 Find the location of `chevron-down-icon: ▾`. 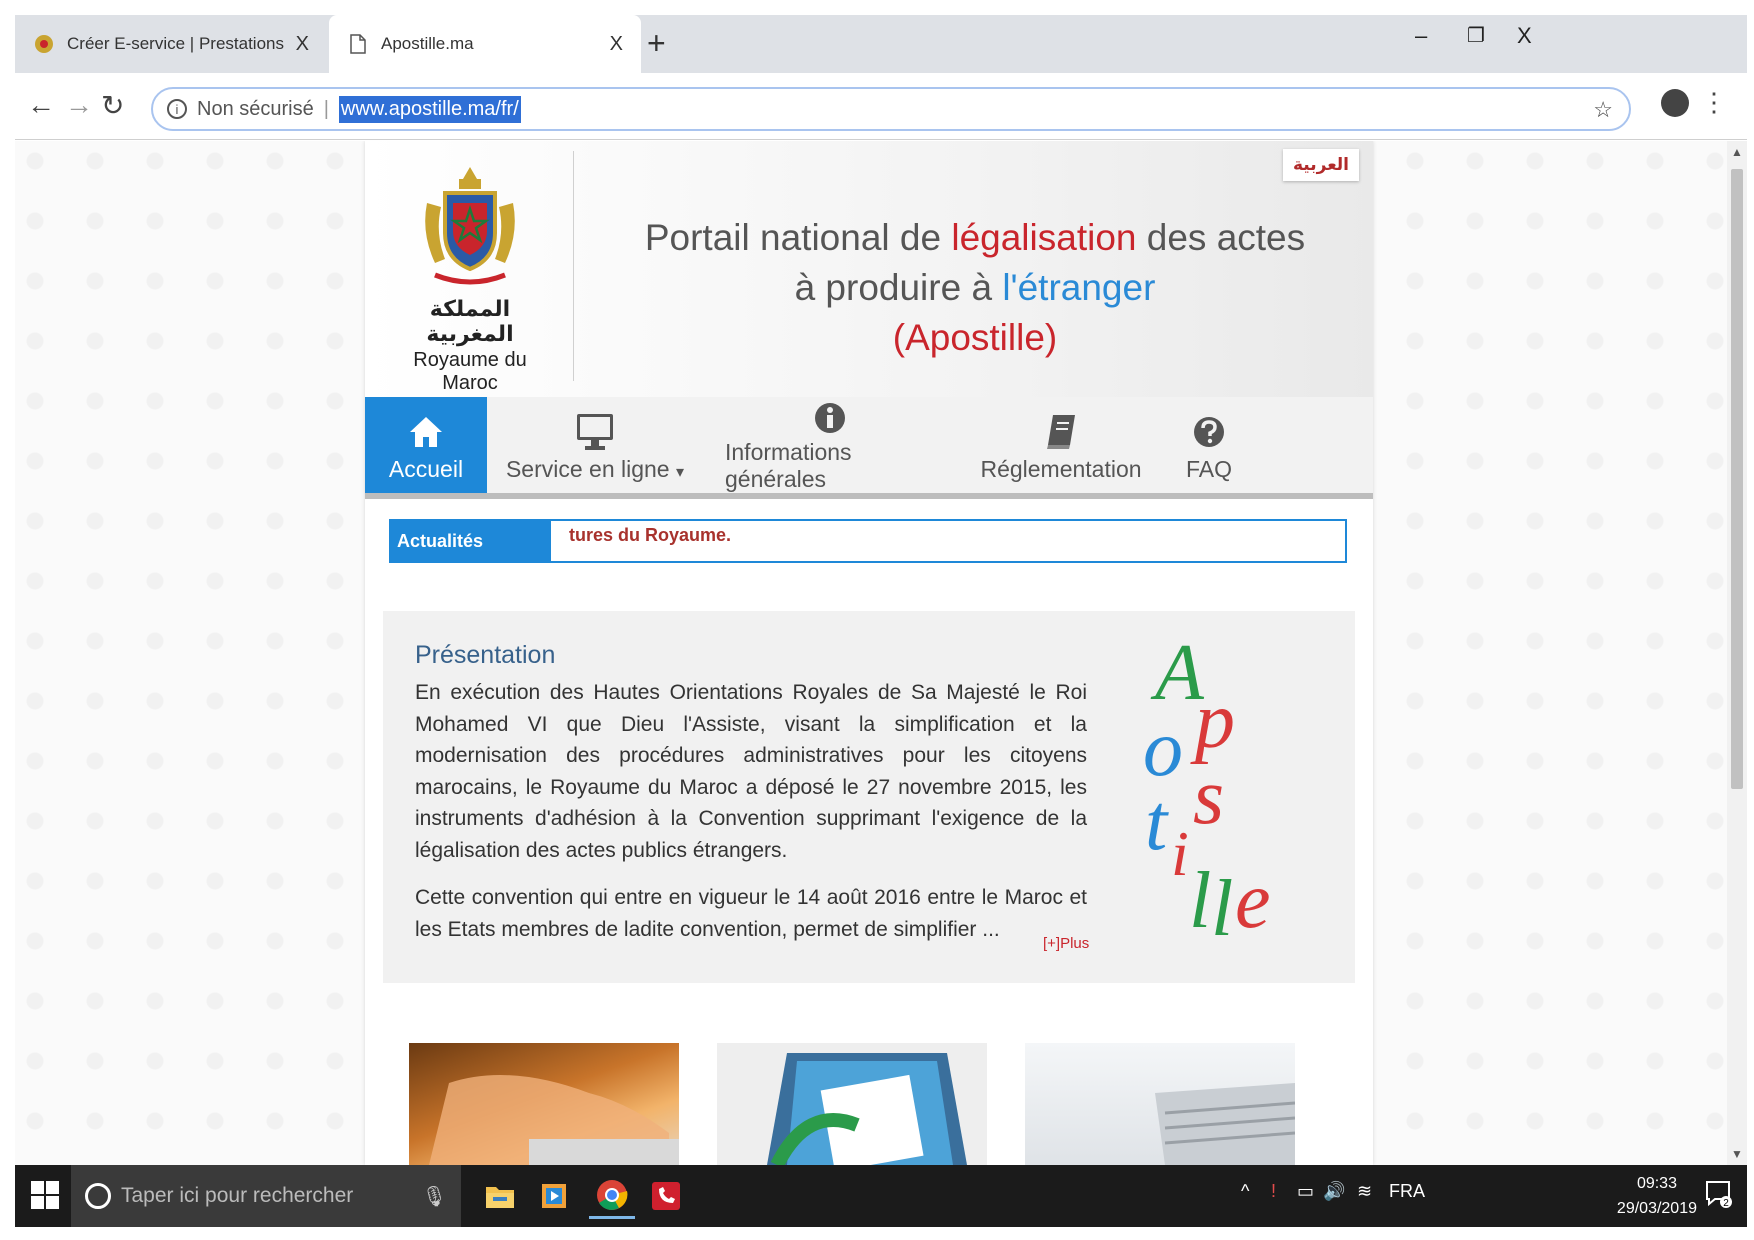

chevron-down-icon: ▾ is located at coordinates (680, 472).